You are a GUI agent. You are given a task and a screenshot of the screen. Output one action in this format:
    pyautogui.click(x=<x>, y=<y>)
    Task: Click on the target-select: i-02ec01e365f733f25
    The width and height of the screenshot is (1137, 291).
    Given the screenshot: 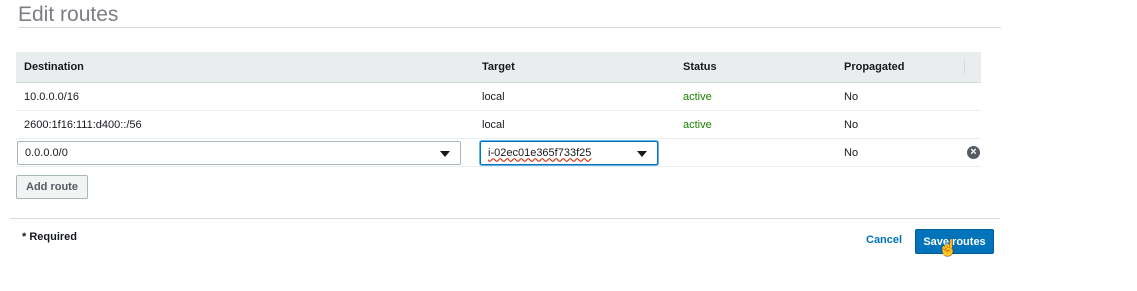 What is the action you would take?
    pyautogui.click(x=569, y=152)
    